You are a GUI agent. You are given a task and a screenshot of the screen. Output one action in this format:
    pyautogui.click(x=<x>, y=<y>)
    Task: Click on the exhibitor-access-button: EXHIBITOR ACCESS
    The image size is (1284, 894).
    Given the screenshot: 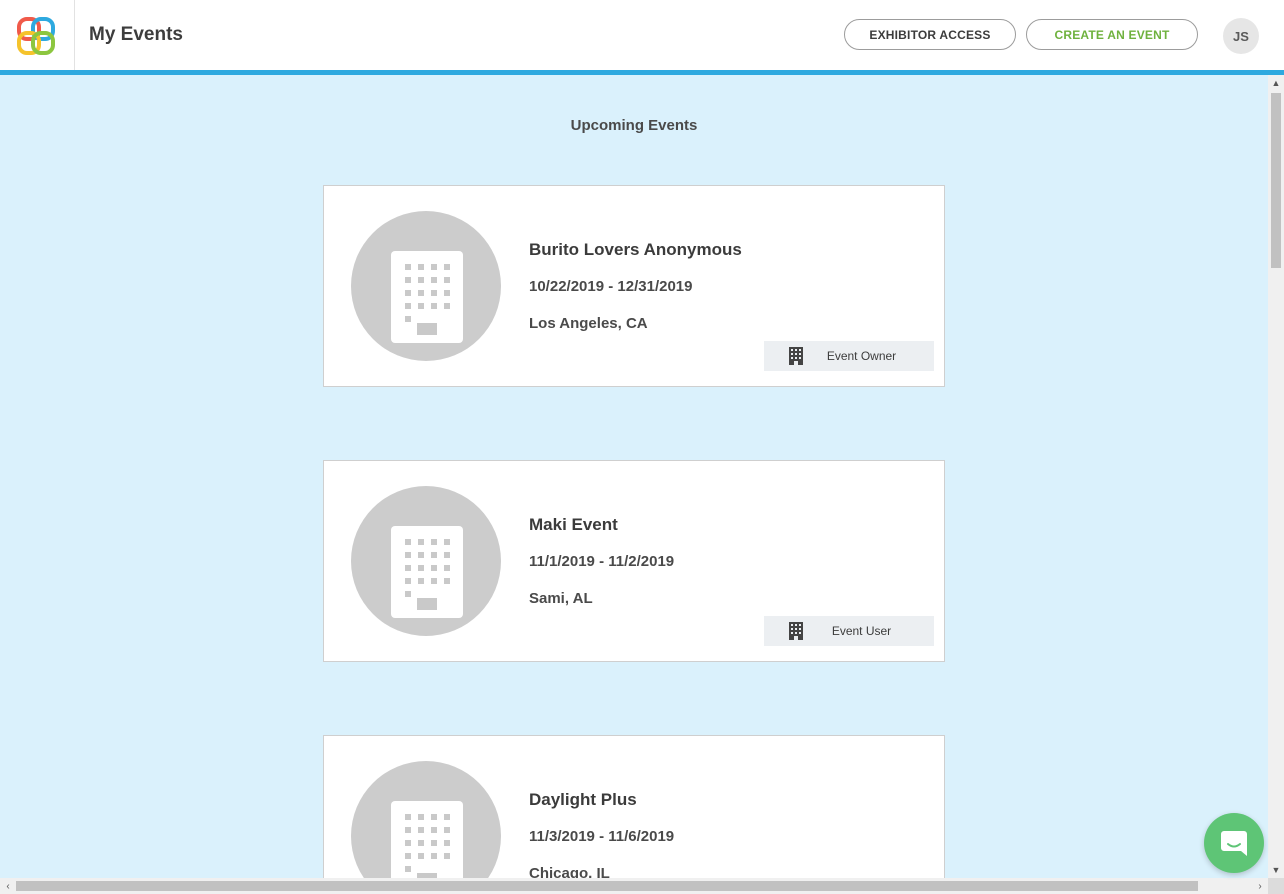 What is the action you would take?
    pyautogui.click(x=930, y=34)
    